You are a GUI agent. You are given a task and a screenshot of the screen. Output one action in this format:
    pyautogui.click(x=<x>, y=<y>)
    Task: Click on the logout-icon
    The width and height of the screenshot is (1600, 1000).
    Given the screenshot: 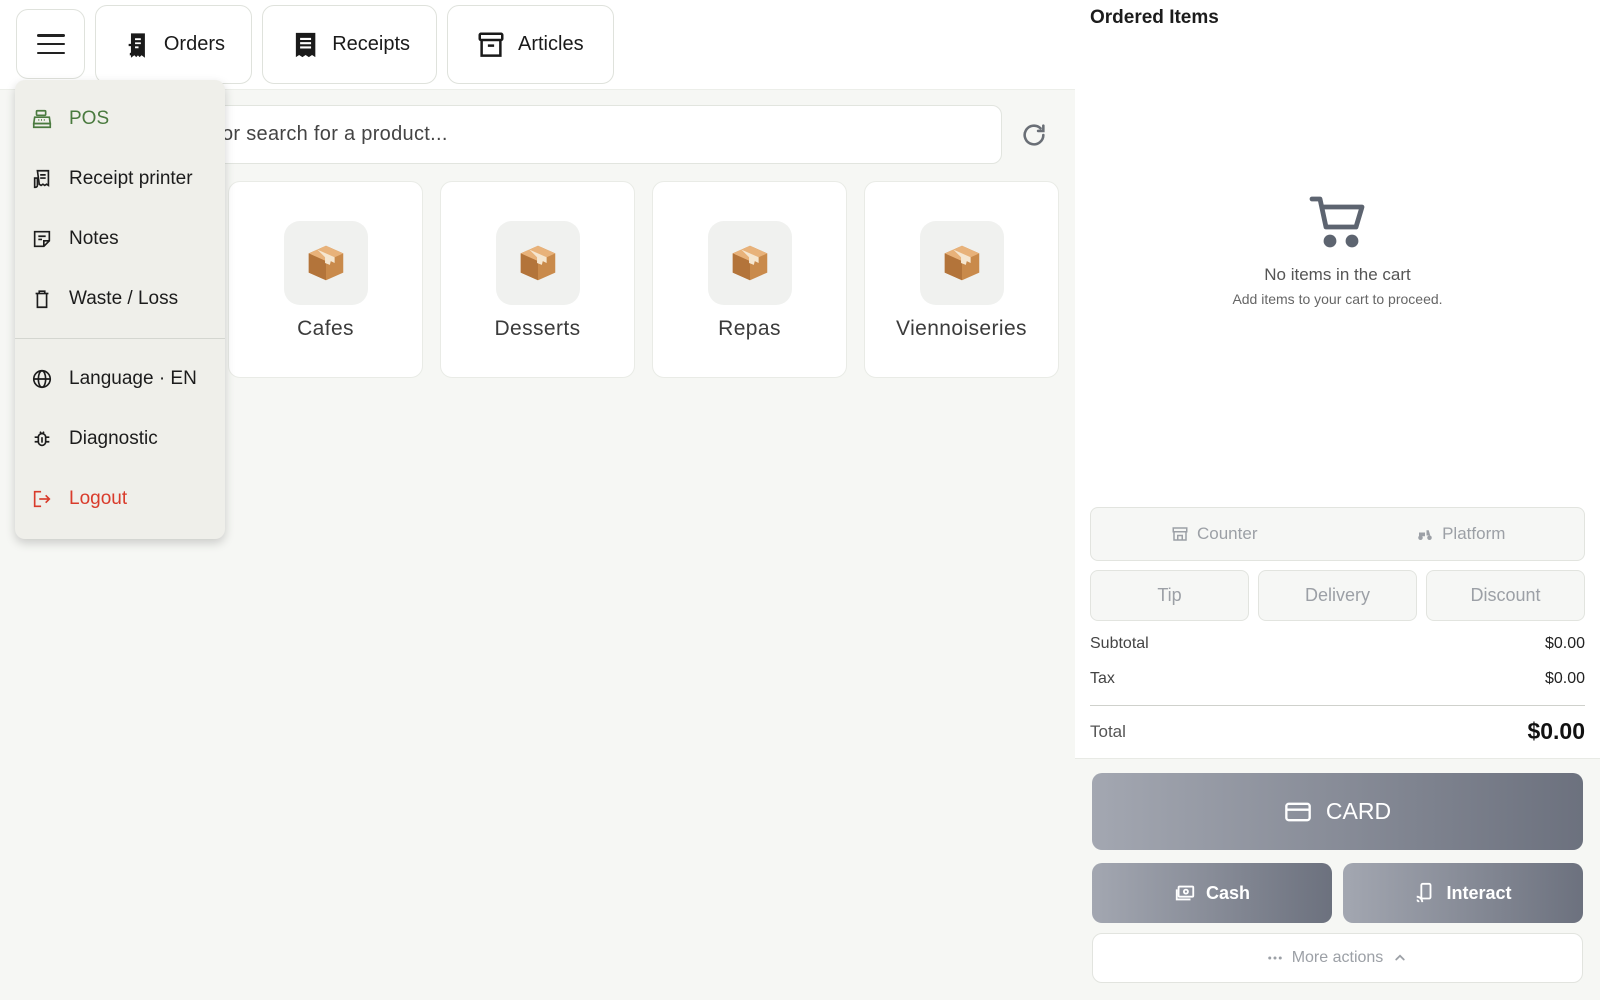 What is the action you would take?
    pyautogui.click(x=42, y=499)
    